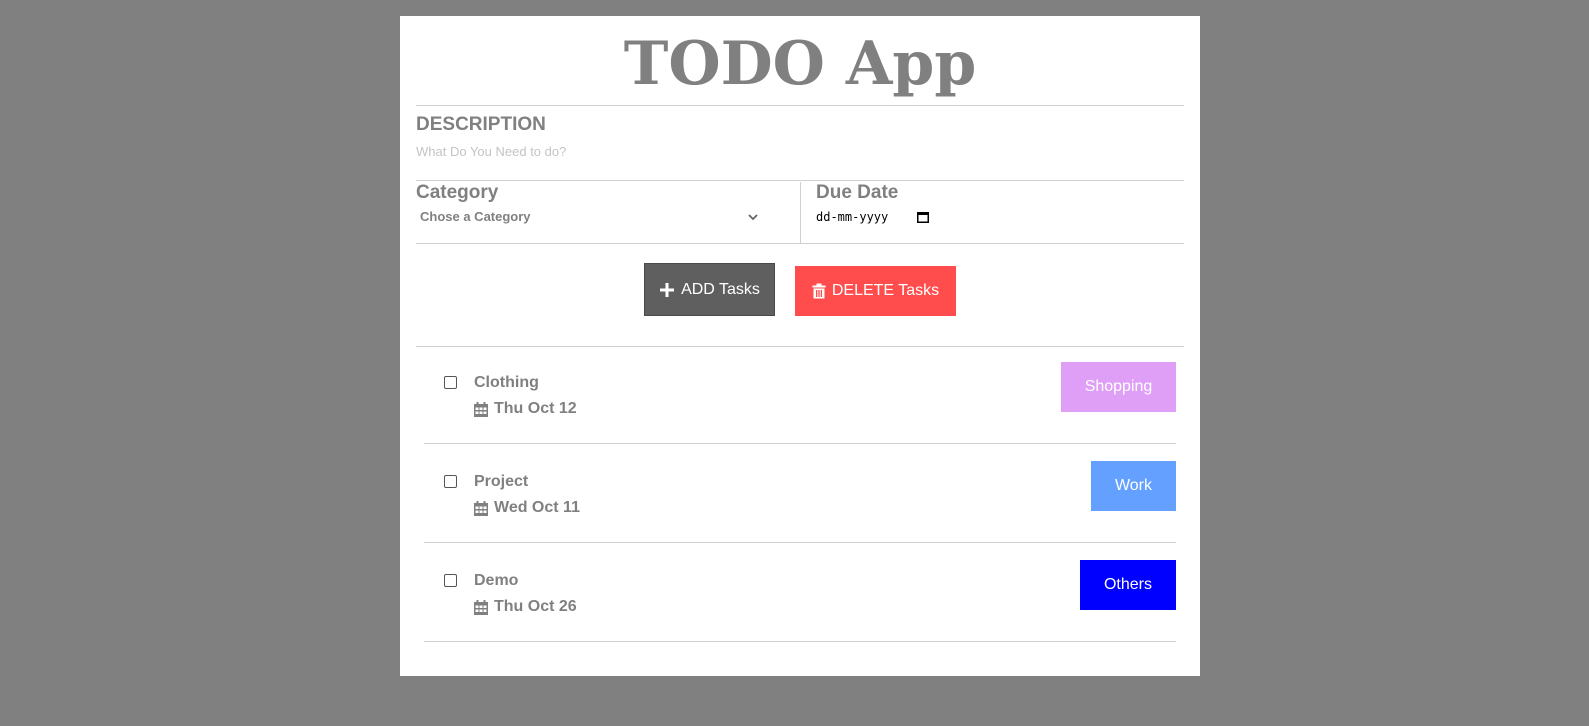  I want to click on add-tasks-button: ADD Tasks, so click(709, 289).